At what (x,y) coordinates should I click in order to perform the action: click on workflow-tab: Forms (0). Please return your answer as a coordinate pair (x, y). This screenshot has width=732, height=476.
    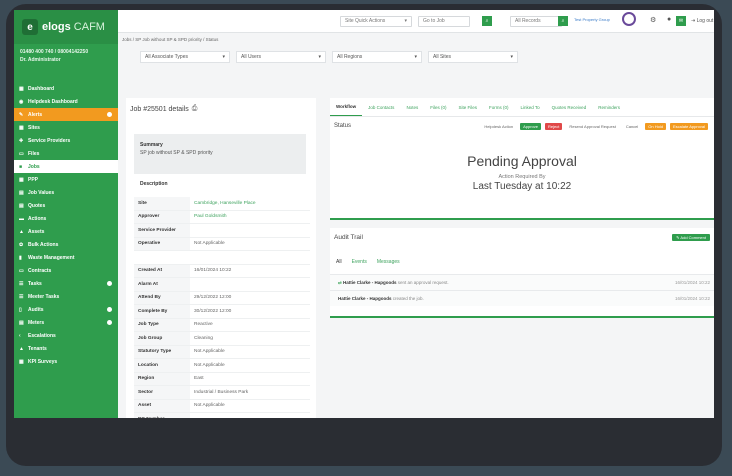
    Looking at the image, I should click on (499, 107).